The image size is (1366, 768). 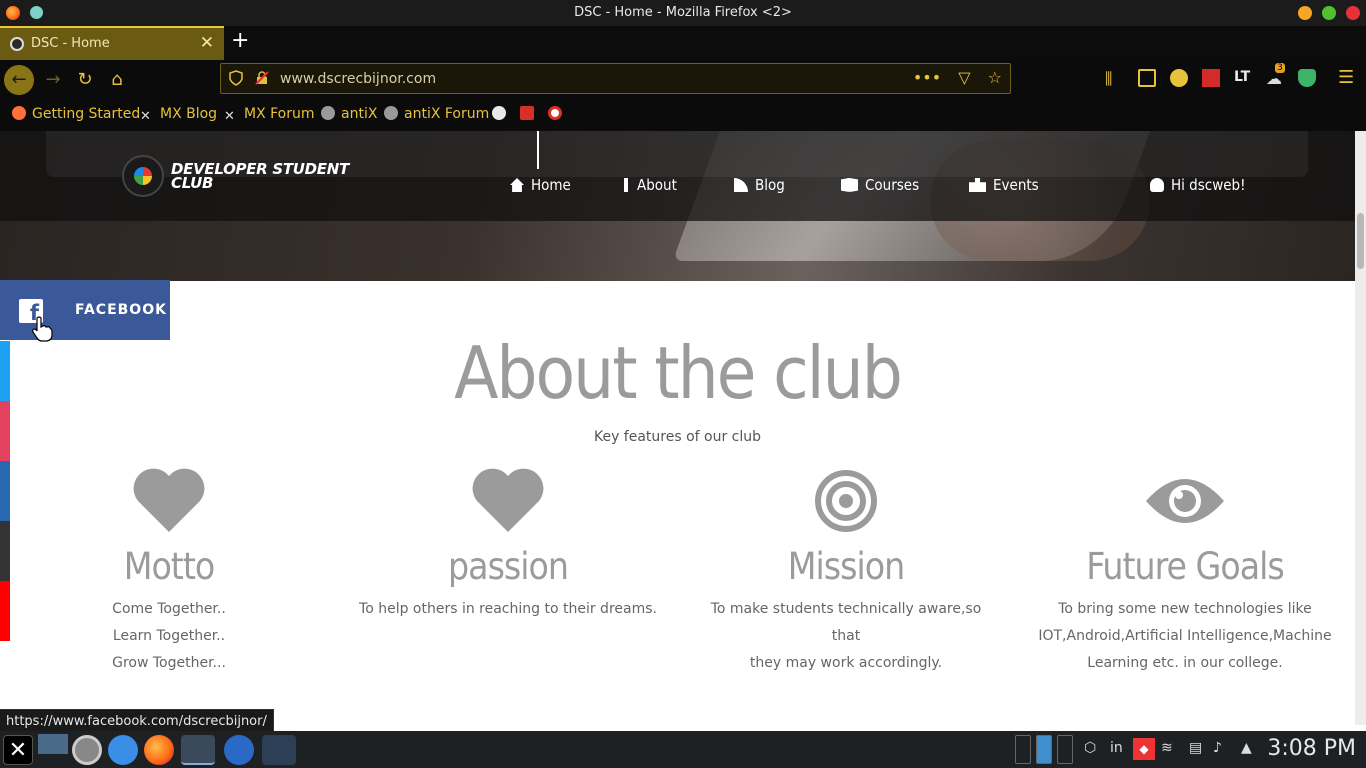 I want to click on package-updater-icon: ⬡, so click(x=1090, y=748).